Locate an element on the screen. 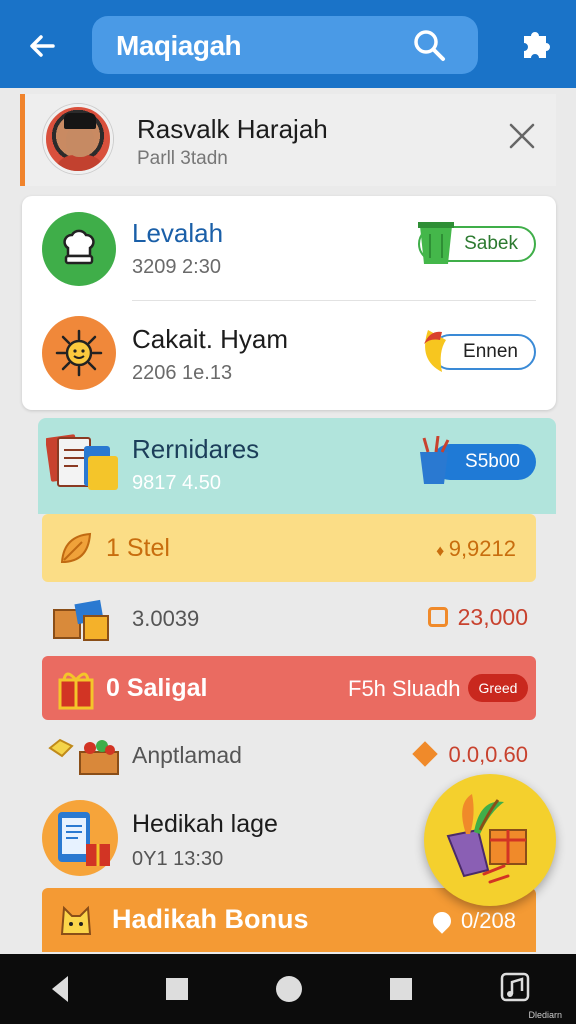  row-value: ♦ 9,9212 is located at coordinates (476, 548).